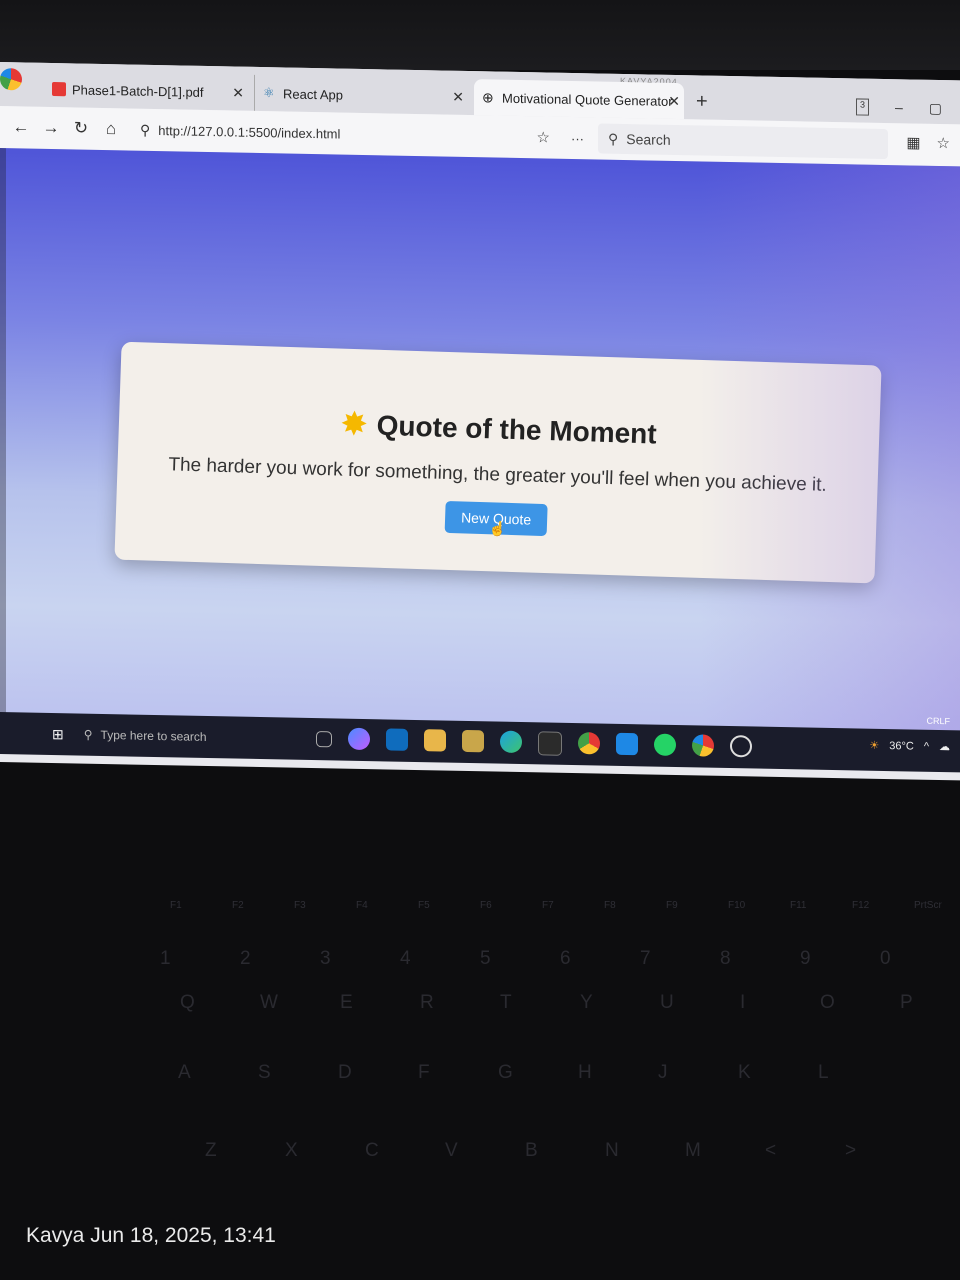 This screenshot has height=1280, width=960. Describe the element at coordinates (549, 743) in the screenshot. I see `terminal-icon` at that location.